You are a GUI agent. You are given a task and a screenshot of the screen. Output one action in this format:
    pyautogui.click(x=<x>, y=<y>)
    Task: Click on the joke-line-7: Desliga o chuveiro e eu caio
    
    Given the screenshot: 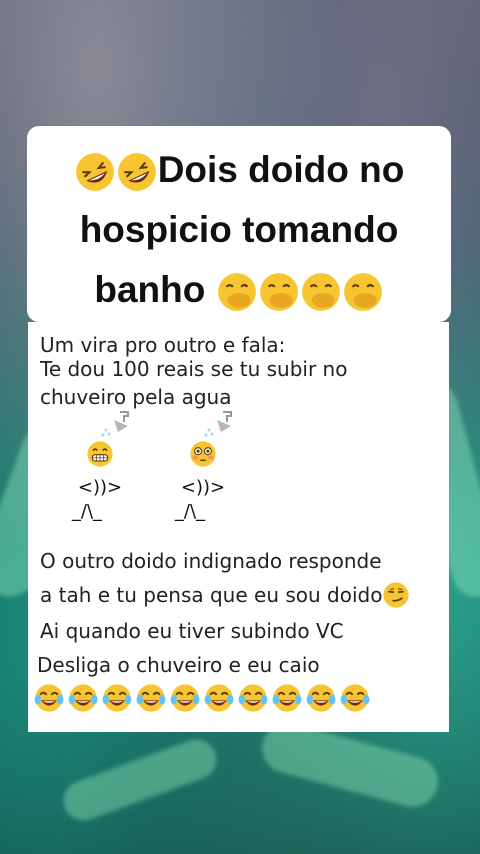 What is the action you would take?
    pyautogui.click(x=178, y=665)
    